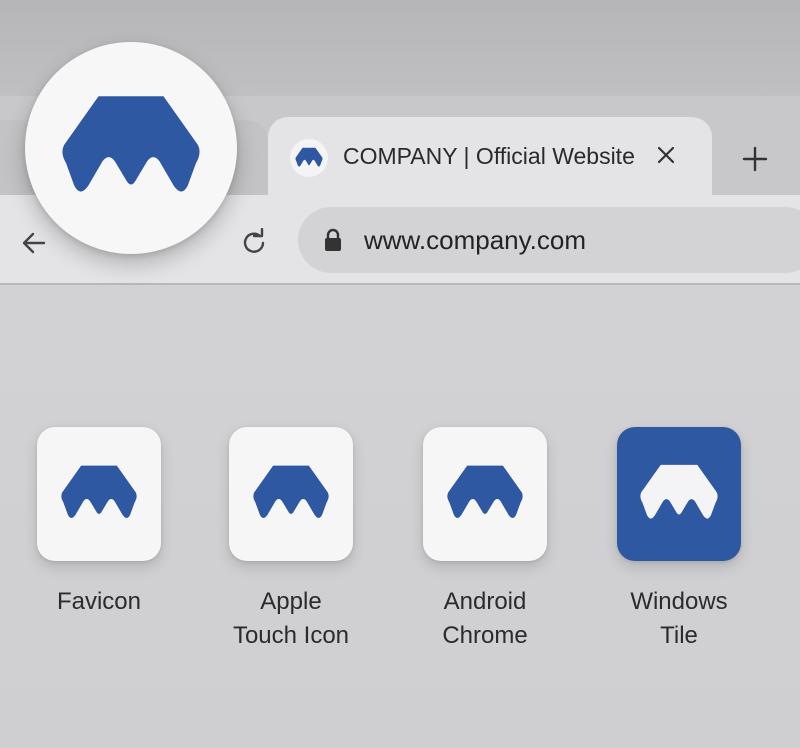  I want to click on favicon-label: Favicon, so click(99, 601).